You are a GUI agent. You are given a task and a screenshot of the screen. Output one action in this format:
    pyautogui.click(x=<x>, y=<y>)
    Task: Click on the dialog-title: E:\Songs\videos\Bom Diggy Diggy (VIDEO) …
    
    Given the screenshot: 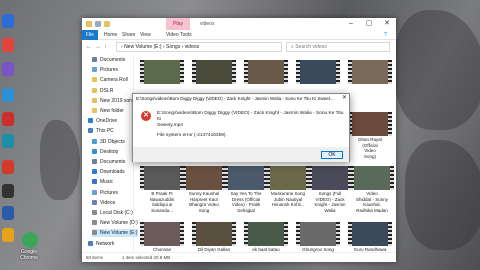 What is the action you would take?
    pyautogui.click(x=235, y=98)
    